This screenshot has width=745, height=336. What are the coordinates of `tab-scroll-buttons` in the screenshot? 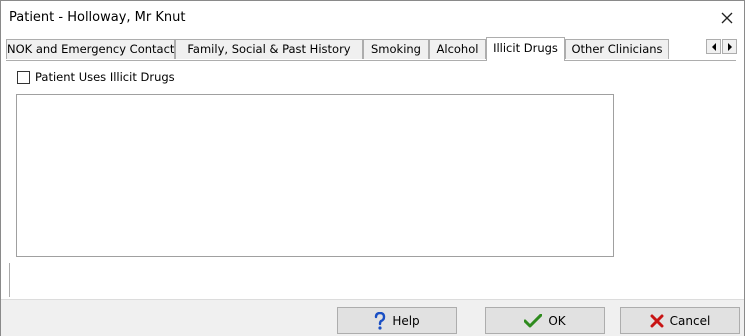 It's located at (722, 47).